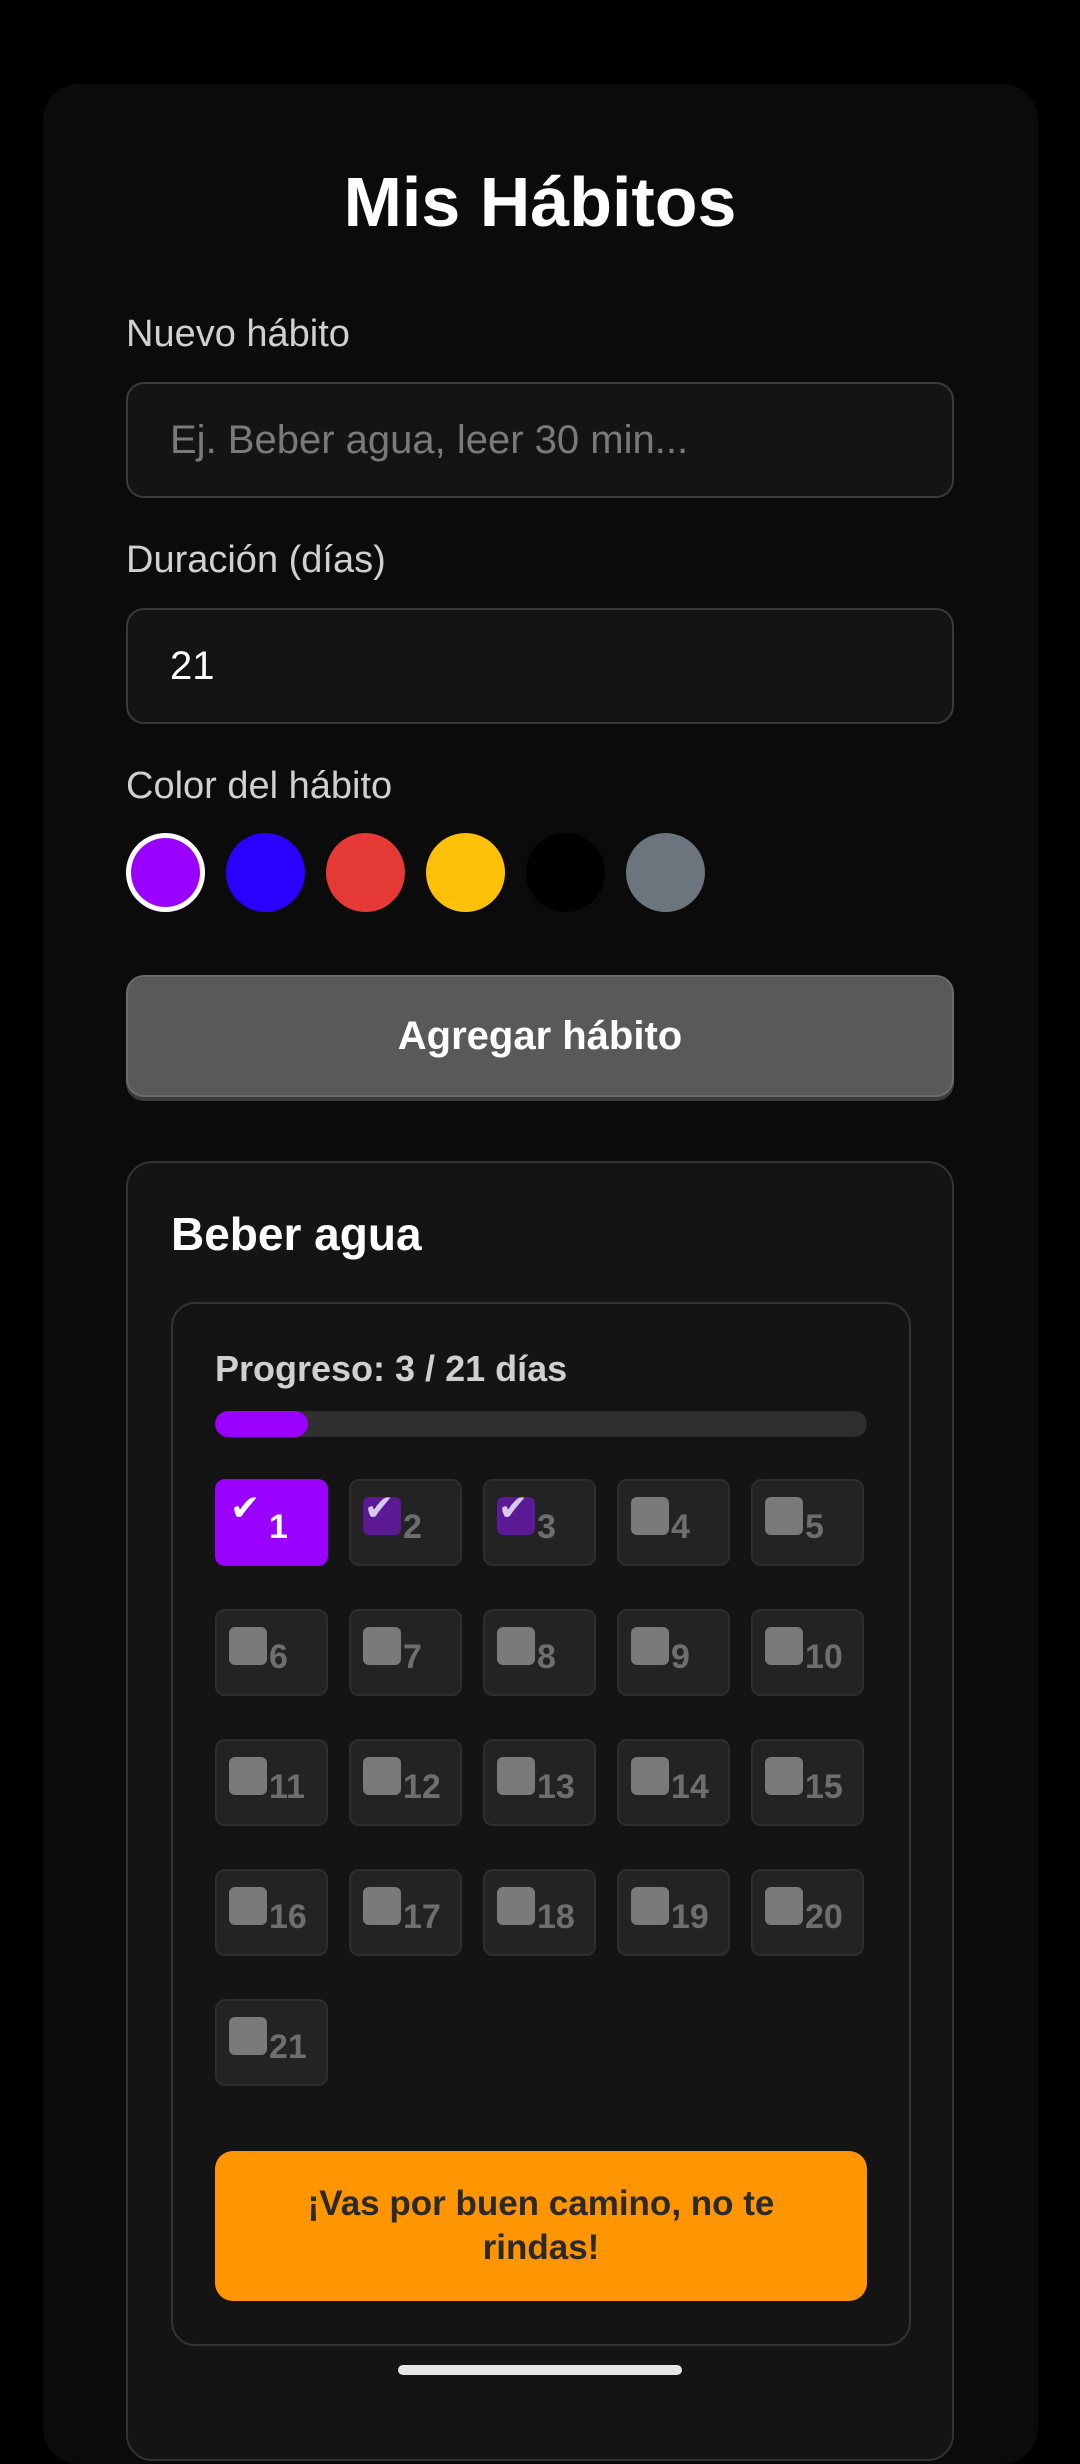 The width and height of the screenshot is (1080, 2464). Describe the element at coordinates (690, 1787) in the screenshot. I see `day-number: 14` at that location.